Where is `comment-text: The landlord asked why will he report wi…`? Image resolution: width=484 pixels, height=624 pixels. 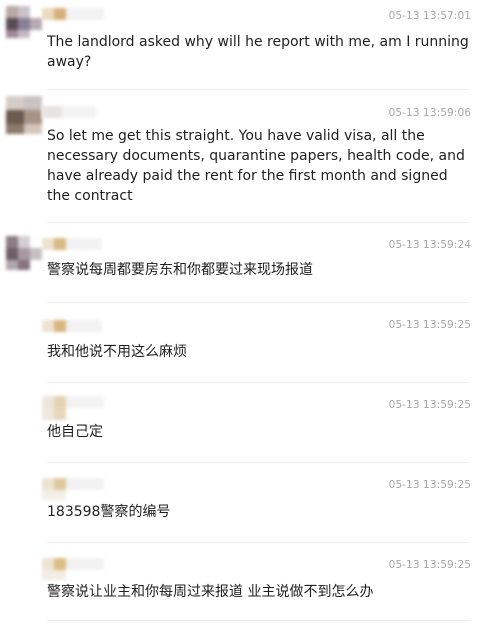
comment-text: The landlord asked why will he report wi… is located at coordinates (258, 52).